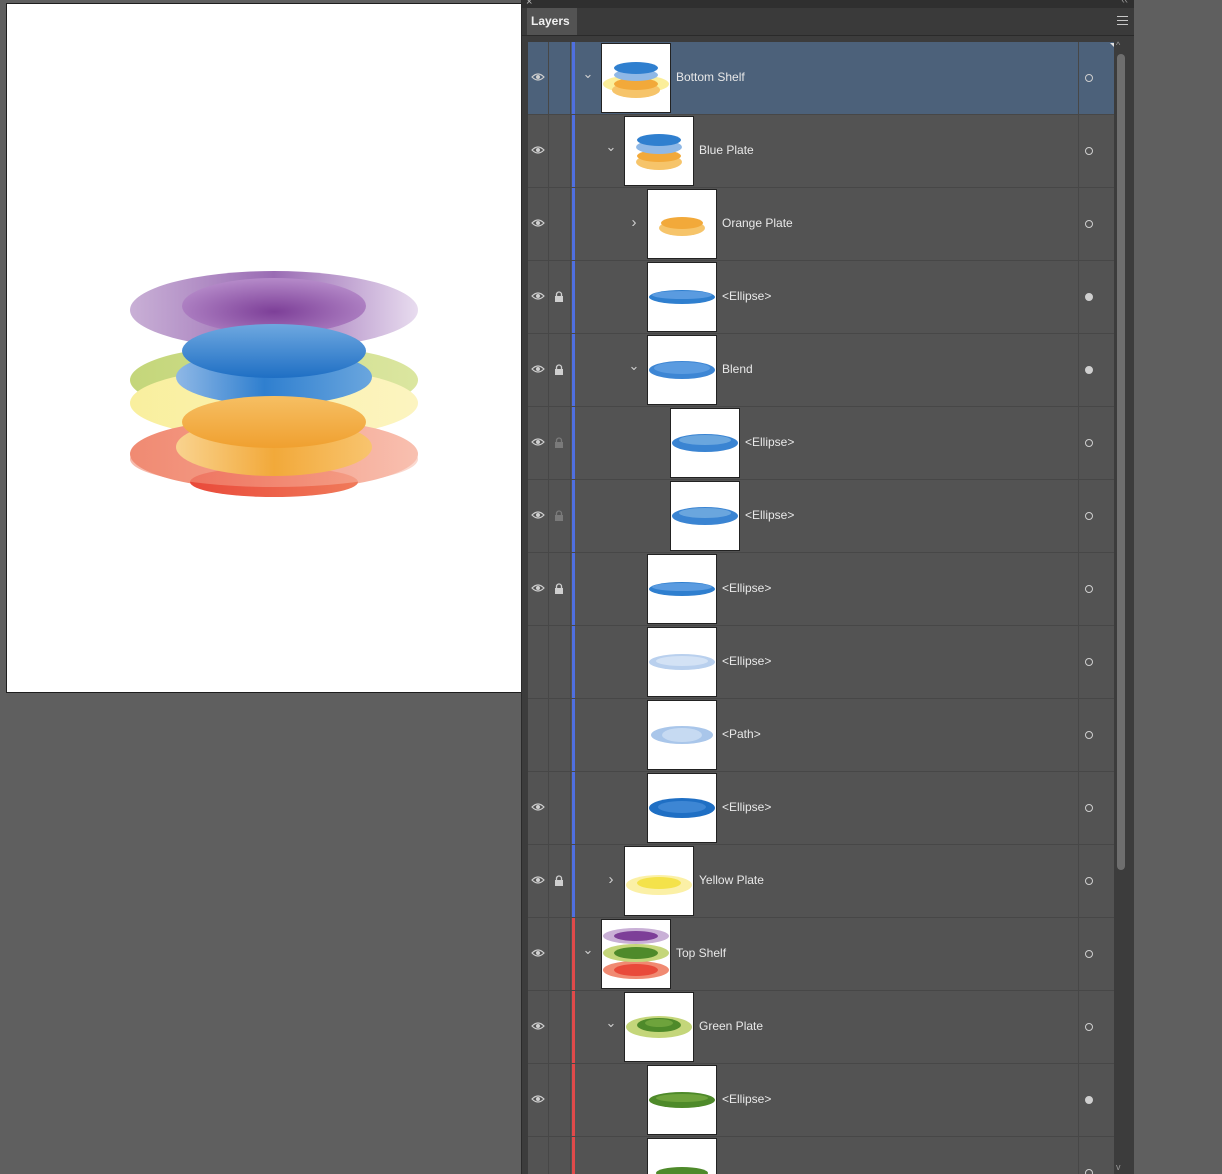 Image resolution: width=1222 pixels, height=1174 pixels. I want to click on layer-name: Blue Plate, so click(726, 150).